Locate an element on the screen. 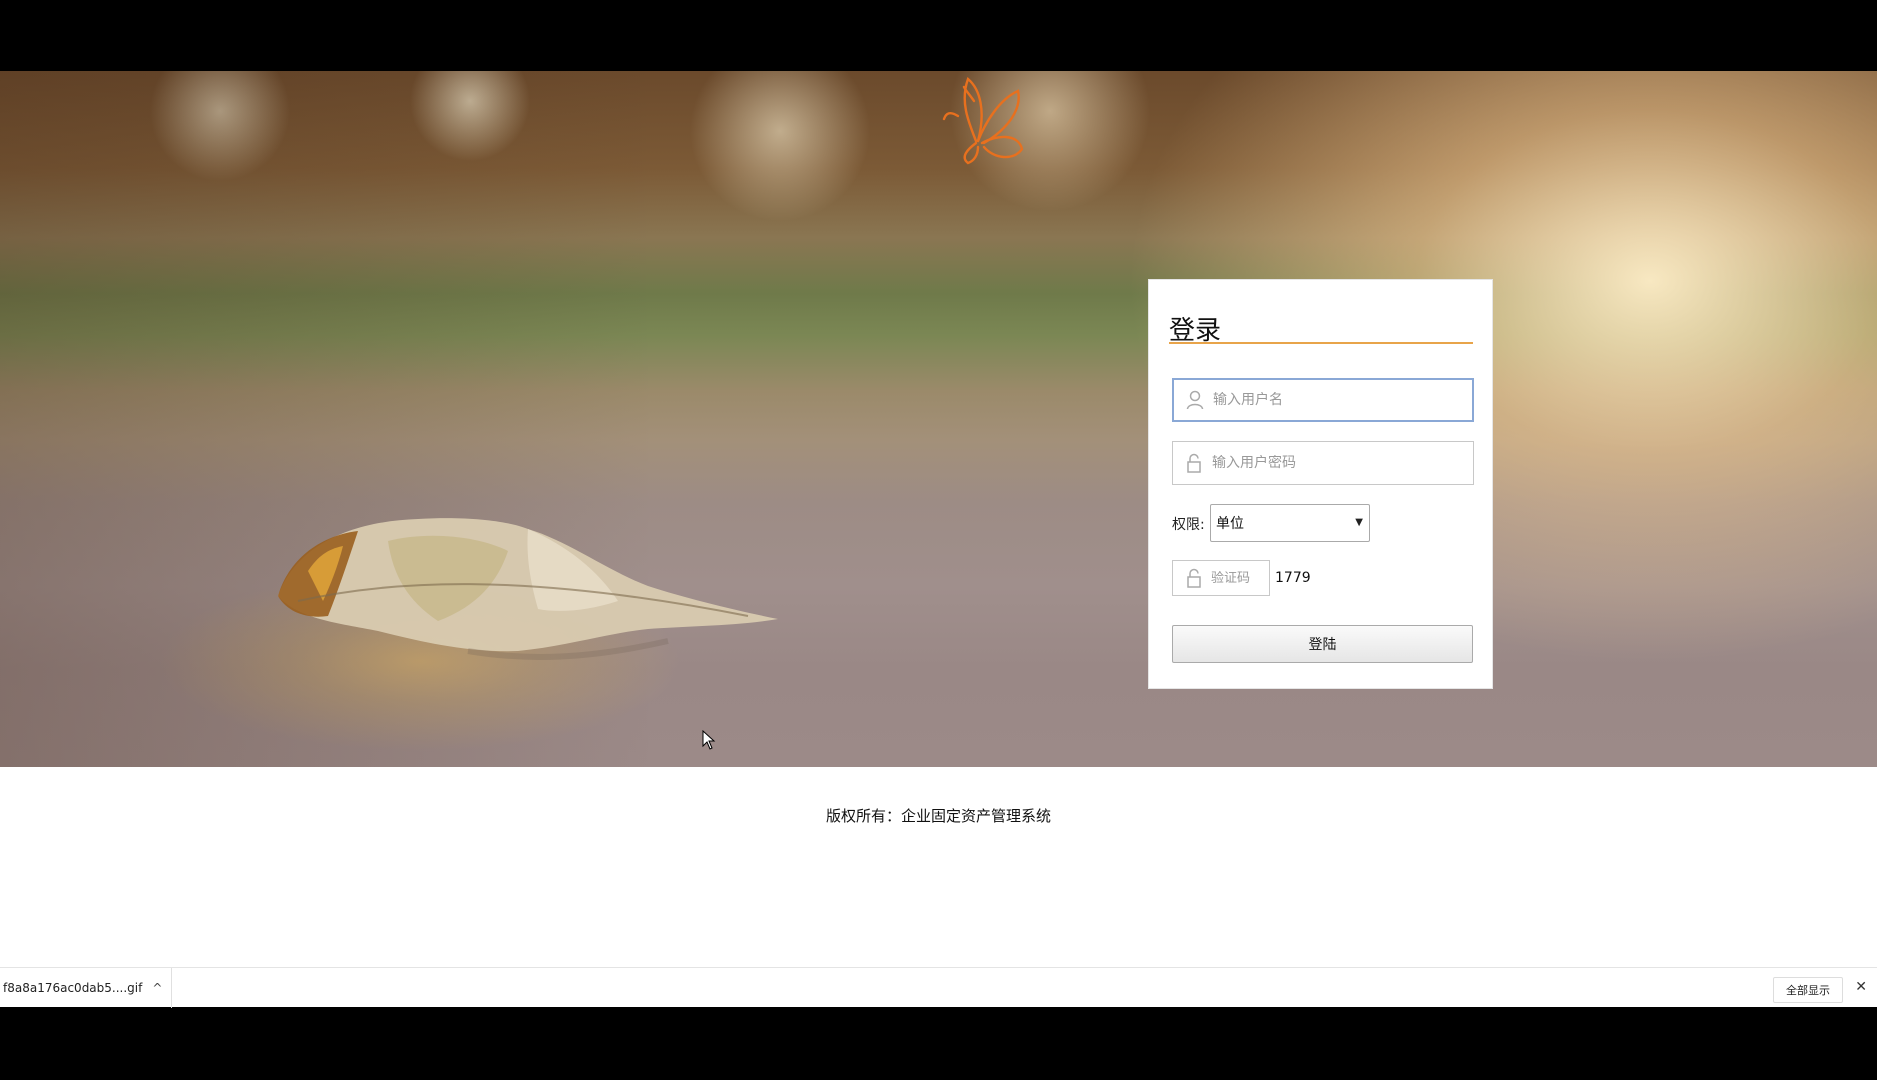  captcha-input is located at coordinates (1240, 578).